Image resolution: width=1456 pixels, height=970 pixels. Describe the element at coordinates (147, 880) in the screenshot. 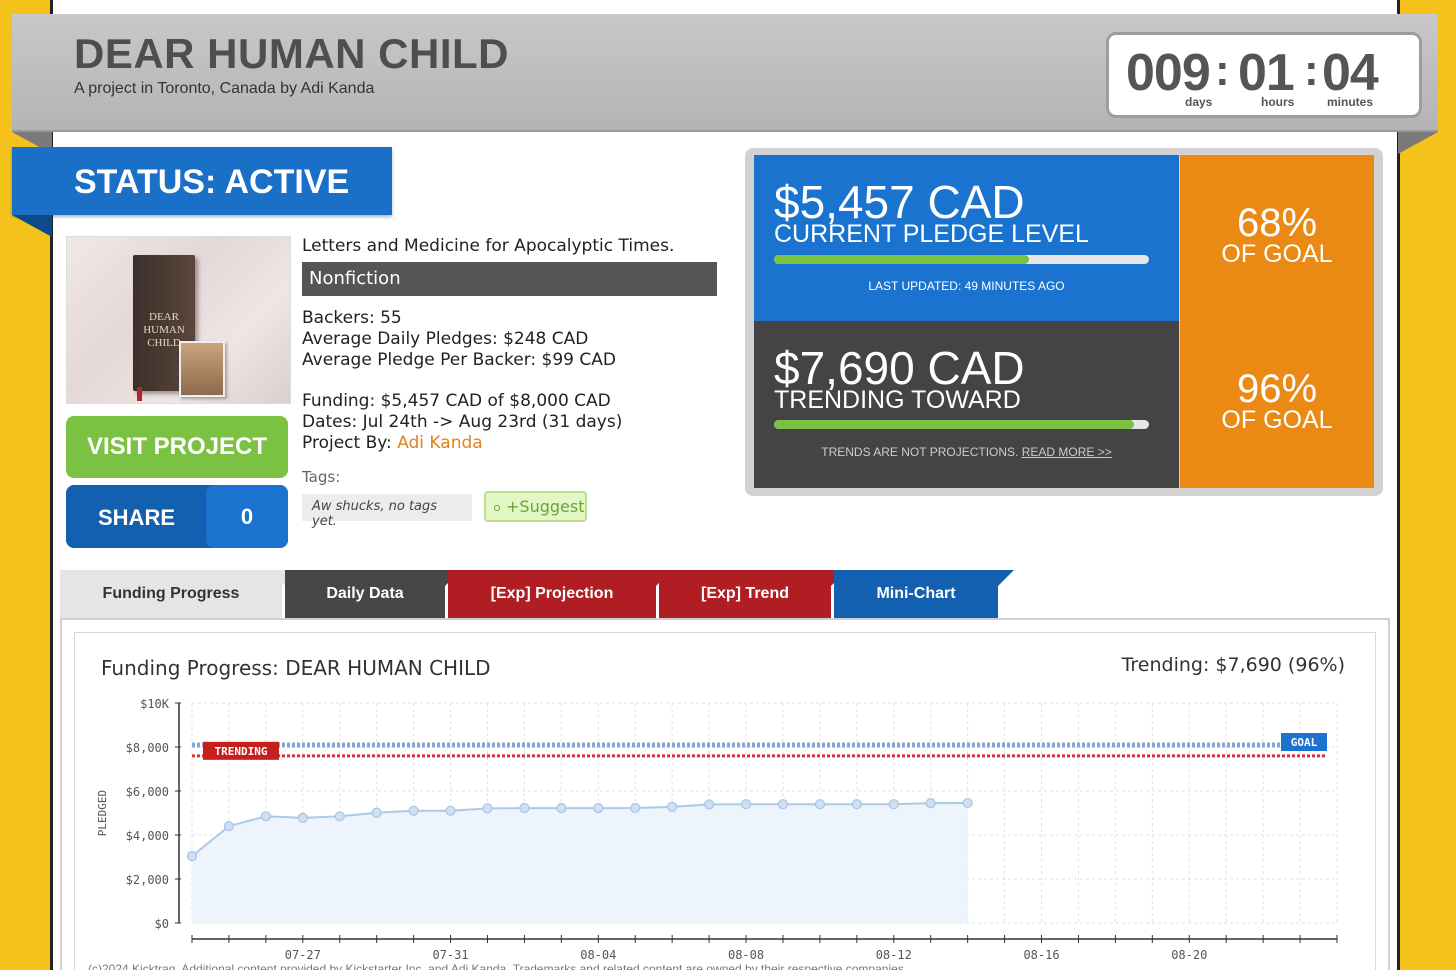

I see `chart-y-tick: $2,000` at that location.